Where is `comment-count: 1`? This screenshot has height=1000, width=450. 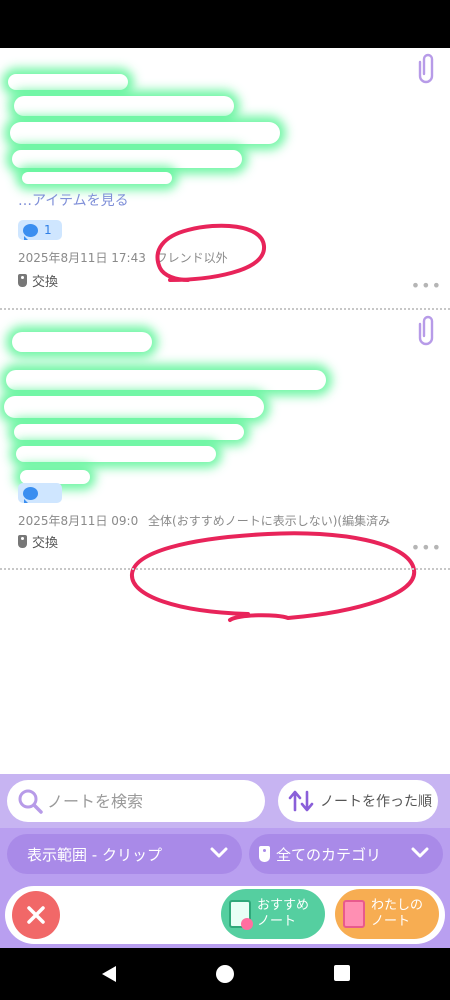 comment-count: 1 is located at coordinates (48, 230).